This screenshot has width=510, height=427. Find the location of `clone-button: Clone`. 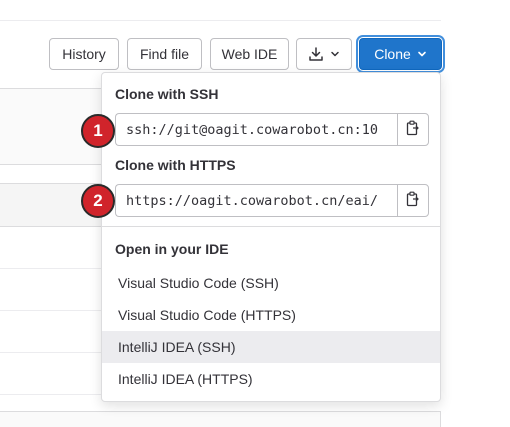

clone-button: Clone is located at coordinates (400, 54).